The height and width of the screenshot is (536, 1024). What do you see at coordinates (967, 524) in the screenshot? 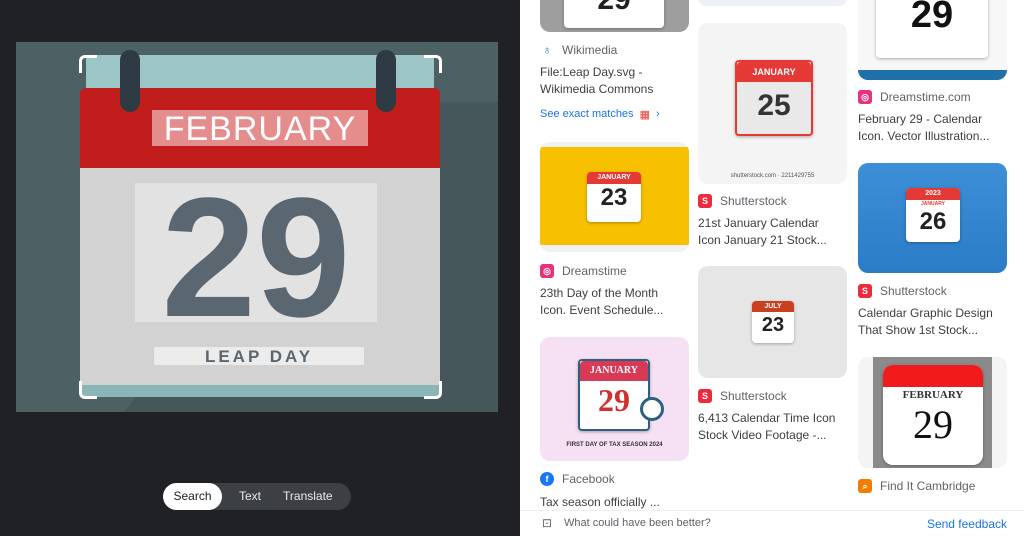
I see `send-feedback-link: Send feedback` at bounding box center [967, 524].